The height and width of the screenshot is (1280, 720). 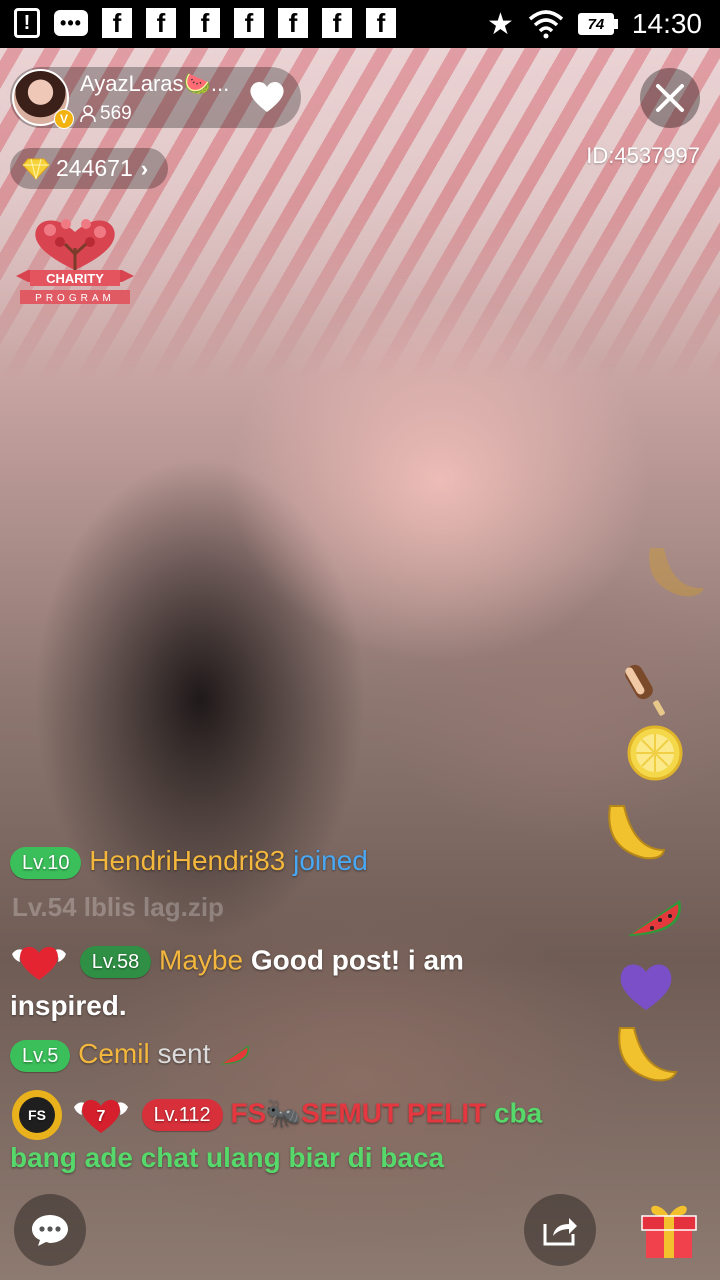 I want to click on winged-heart-icon, so click(x=39, y=963).